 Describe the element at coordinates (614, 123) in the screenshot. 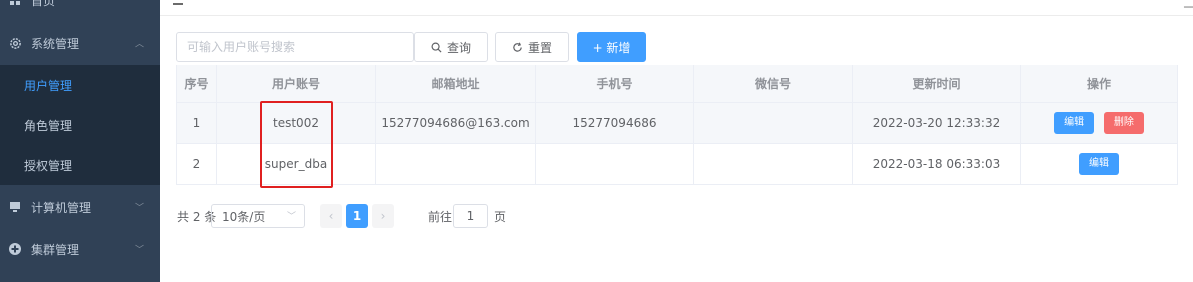

I see `cell-phone: 15277094686` at that location.